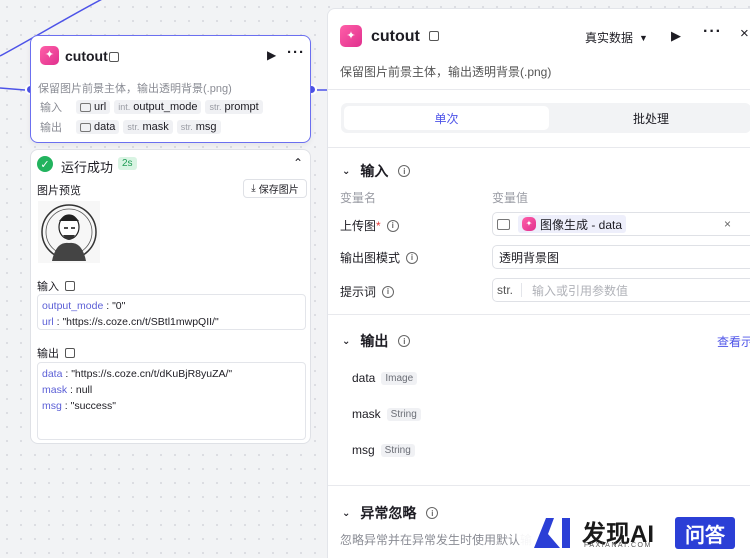  I want to click on prompt-input: str. 输入或引用参数值, so click(621, 290).